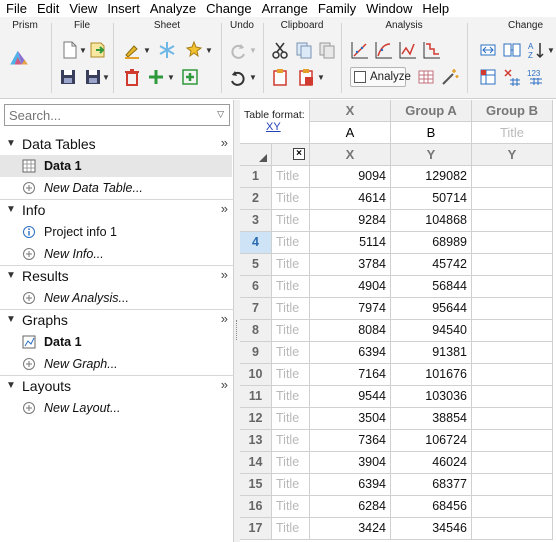  I want to click on cell-x: 6284, so click(350, 507).